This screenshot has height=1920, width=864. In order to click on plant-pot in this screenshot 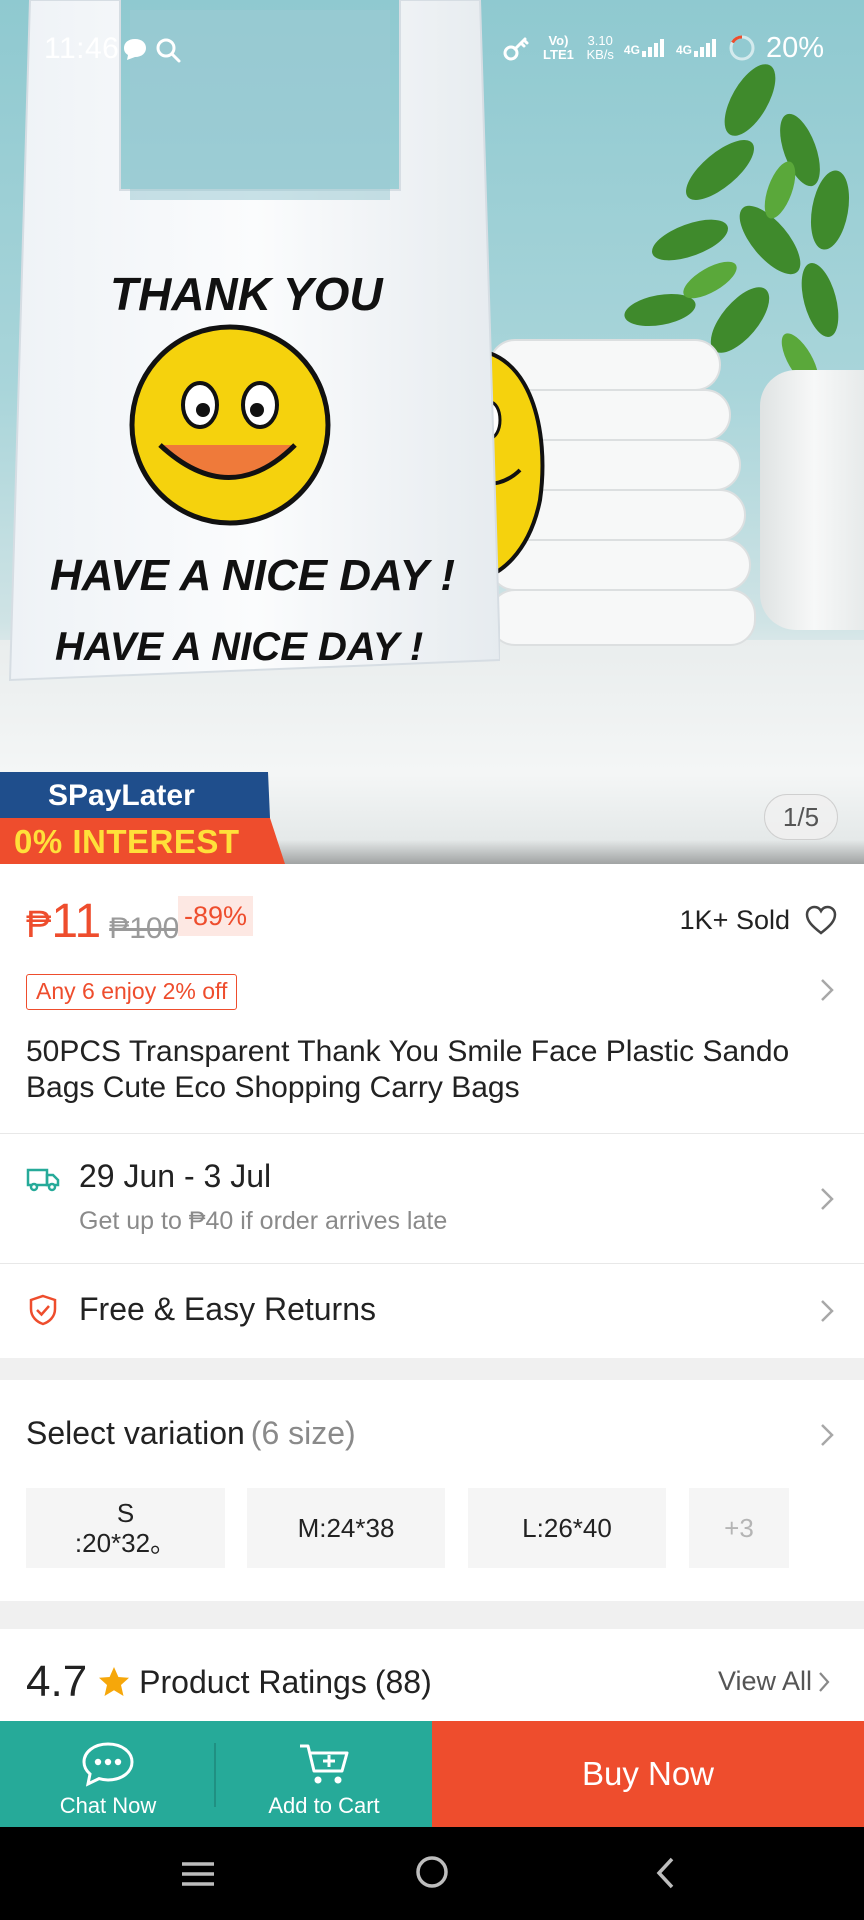, I will do `click(812, 500)`.